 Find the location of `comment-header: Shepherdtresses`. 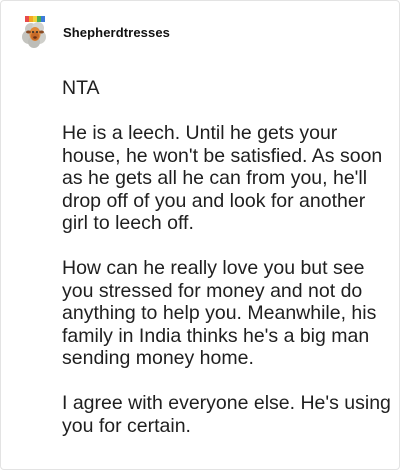

comment-header: Shepherdtresses is located at coordinates (94, 32).